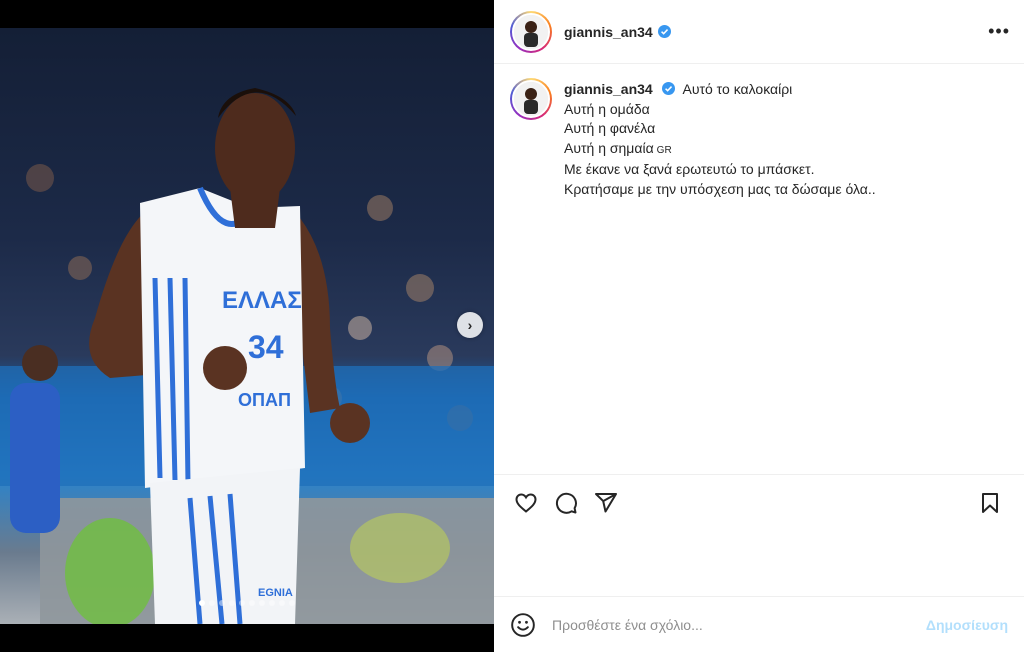  I want to click on jersey-sponsor: OΠΑΠ, so click(264, 400).